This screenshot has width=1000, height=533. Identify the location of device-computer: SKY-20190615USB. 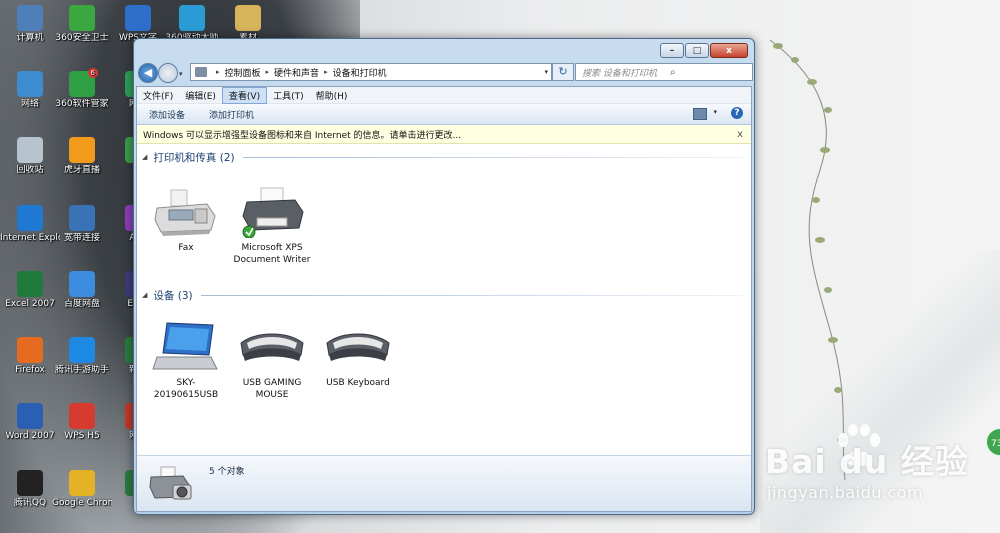
(186, 361).